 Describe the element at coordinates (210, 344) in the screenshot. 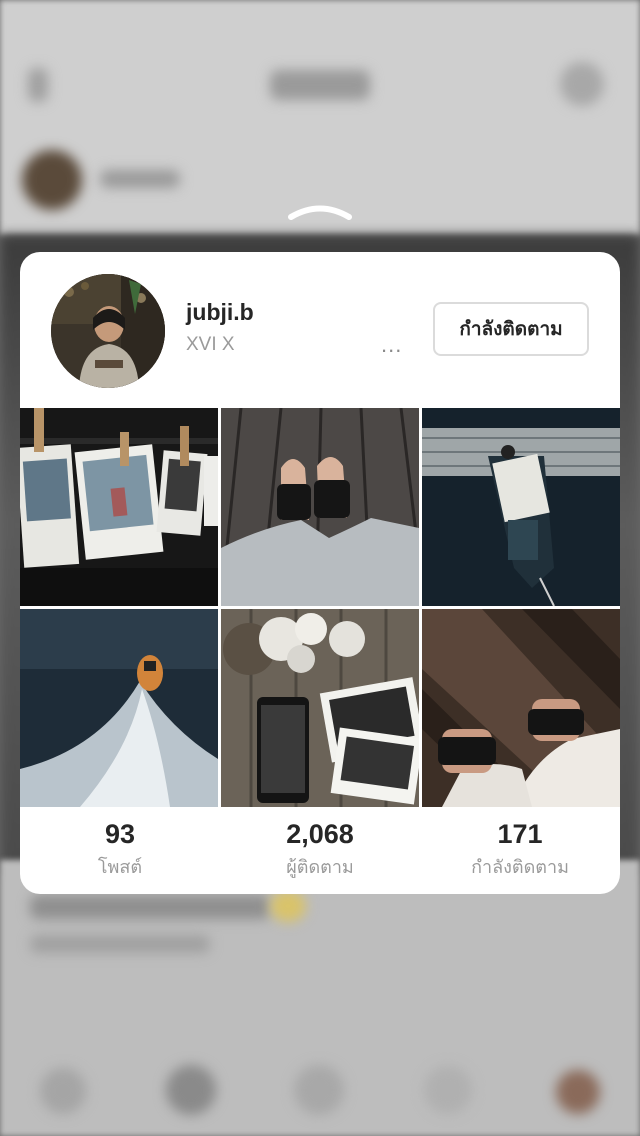

I see `full-name: XVI X` at that location.